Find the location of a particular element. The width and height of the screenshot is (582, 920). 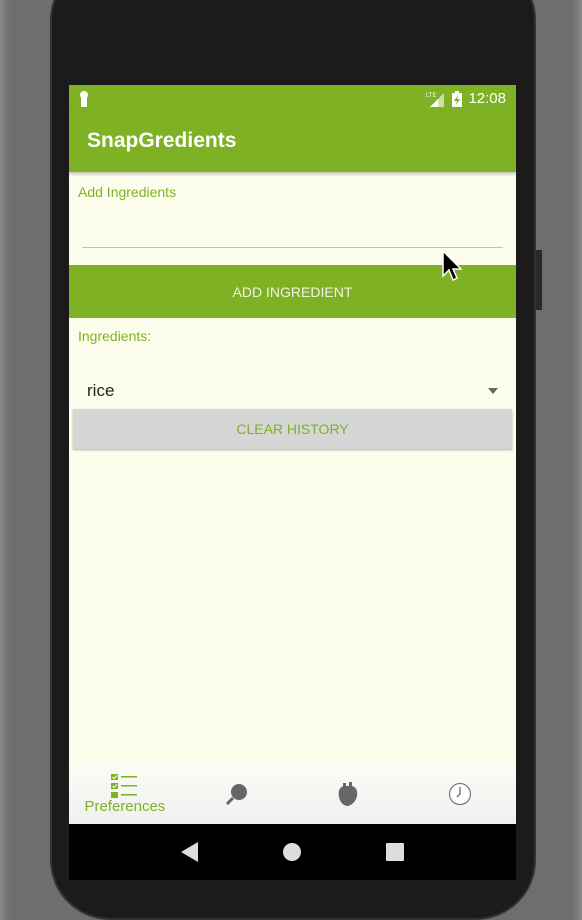

svg-text: LTE is located at coordinates (431, 96).